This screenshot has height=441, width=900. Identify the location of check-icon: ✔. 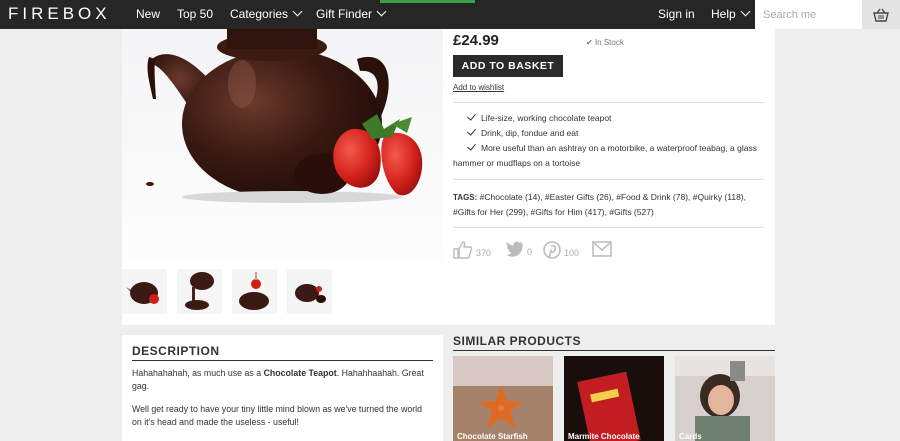
(589, 42).